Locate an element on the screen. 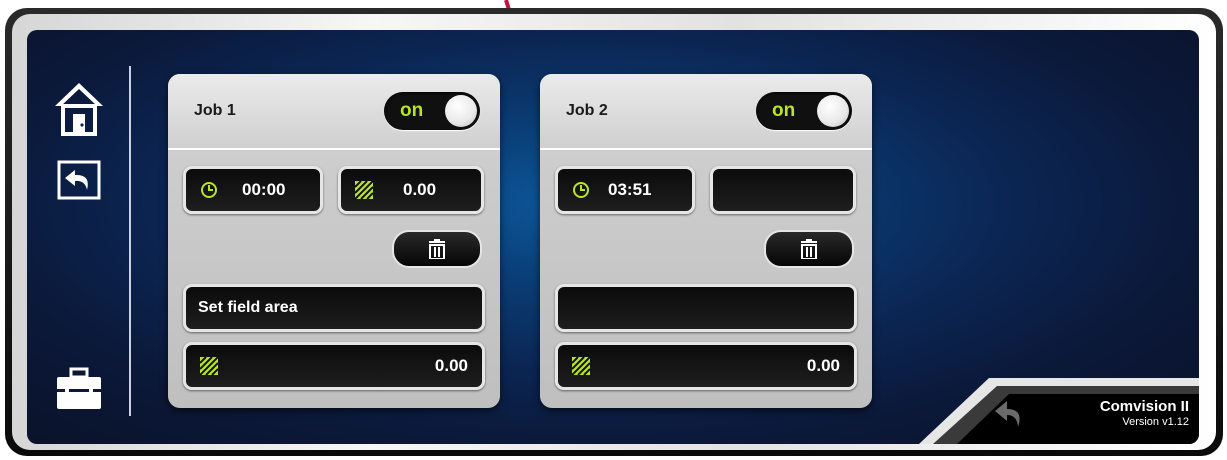 This screenshot has height=460, width=1227. field-area-label: Set field area is located at coordinates (248, 307).